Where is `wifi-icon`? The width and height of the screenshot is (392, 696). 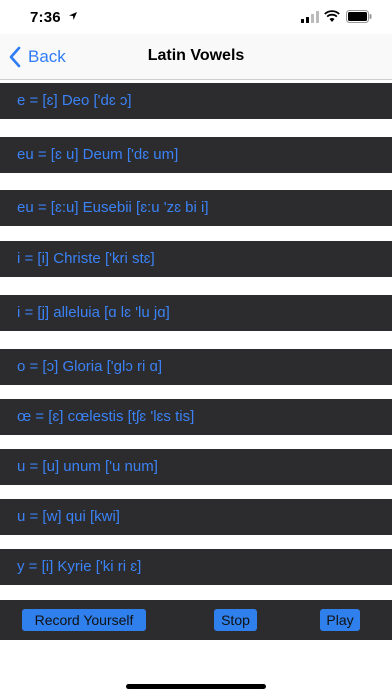
wifi-icon is located at coordinates (332, 16).